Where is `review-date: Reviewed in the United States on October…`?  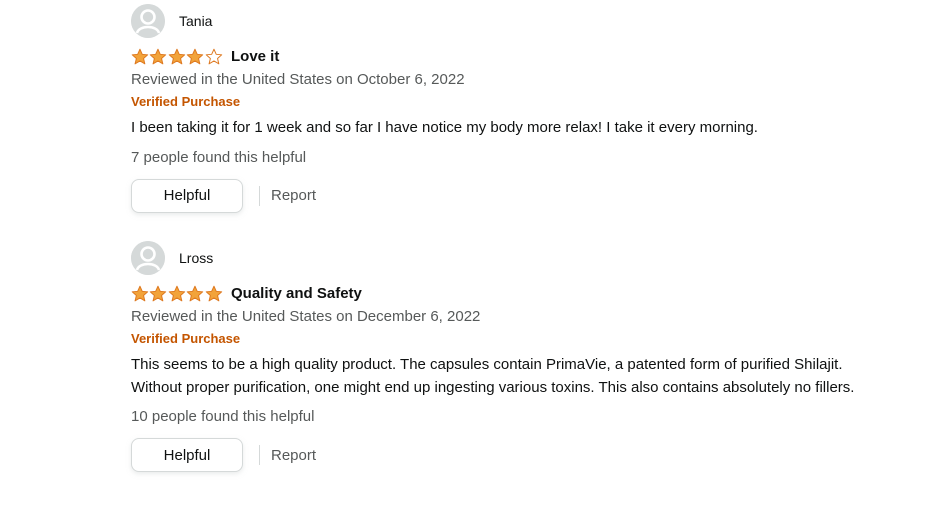 review-date: Reviewed in the United States on October… is located at coordinates (298, 79).